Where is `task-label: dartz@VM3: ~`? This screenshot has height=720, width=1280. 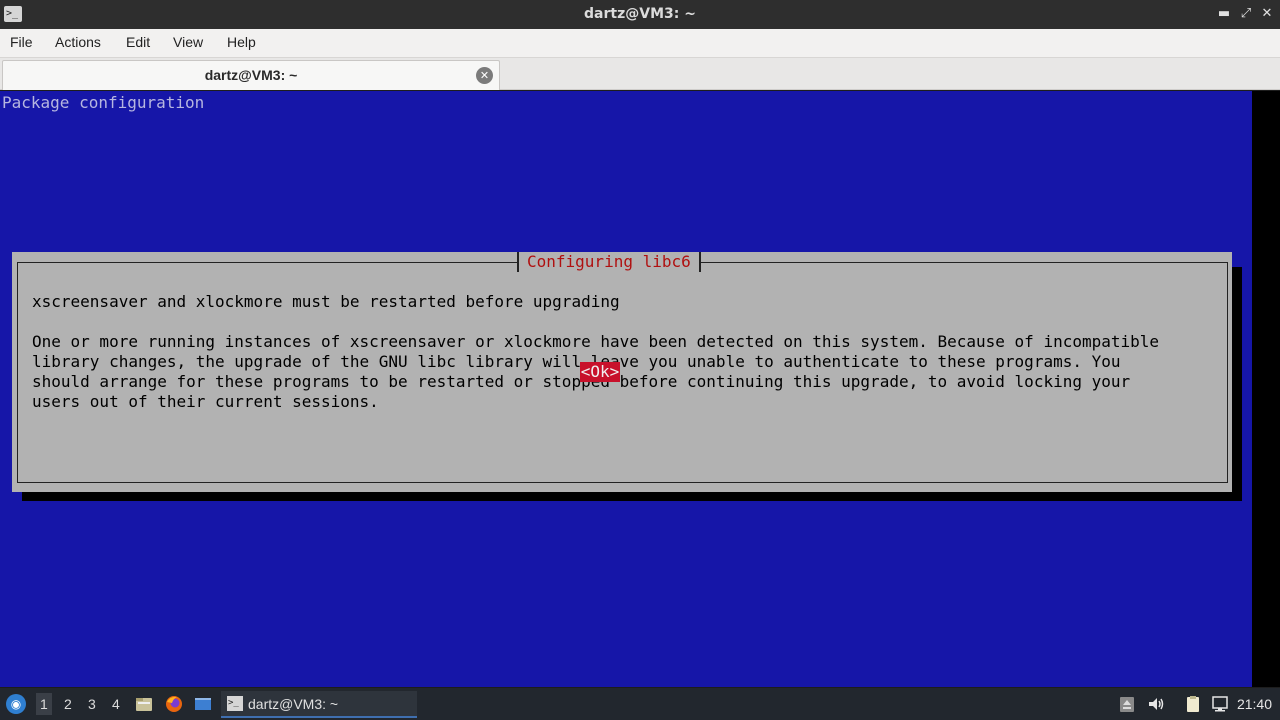 task-label: dartz@VM3: ~ is located at coordinates (293, 704).